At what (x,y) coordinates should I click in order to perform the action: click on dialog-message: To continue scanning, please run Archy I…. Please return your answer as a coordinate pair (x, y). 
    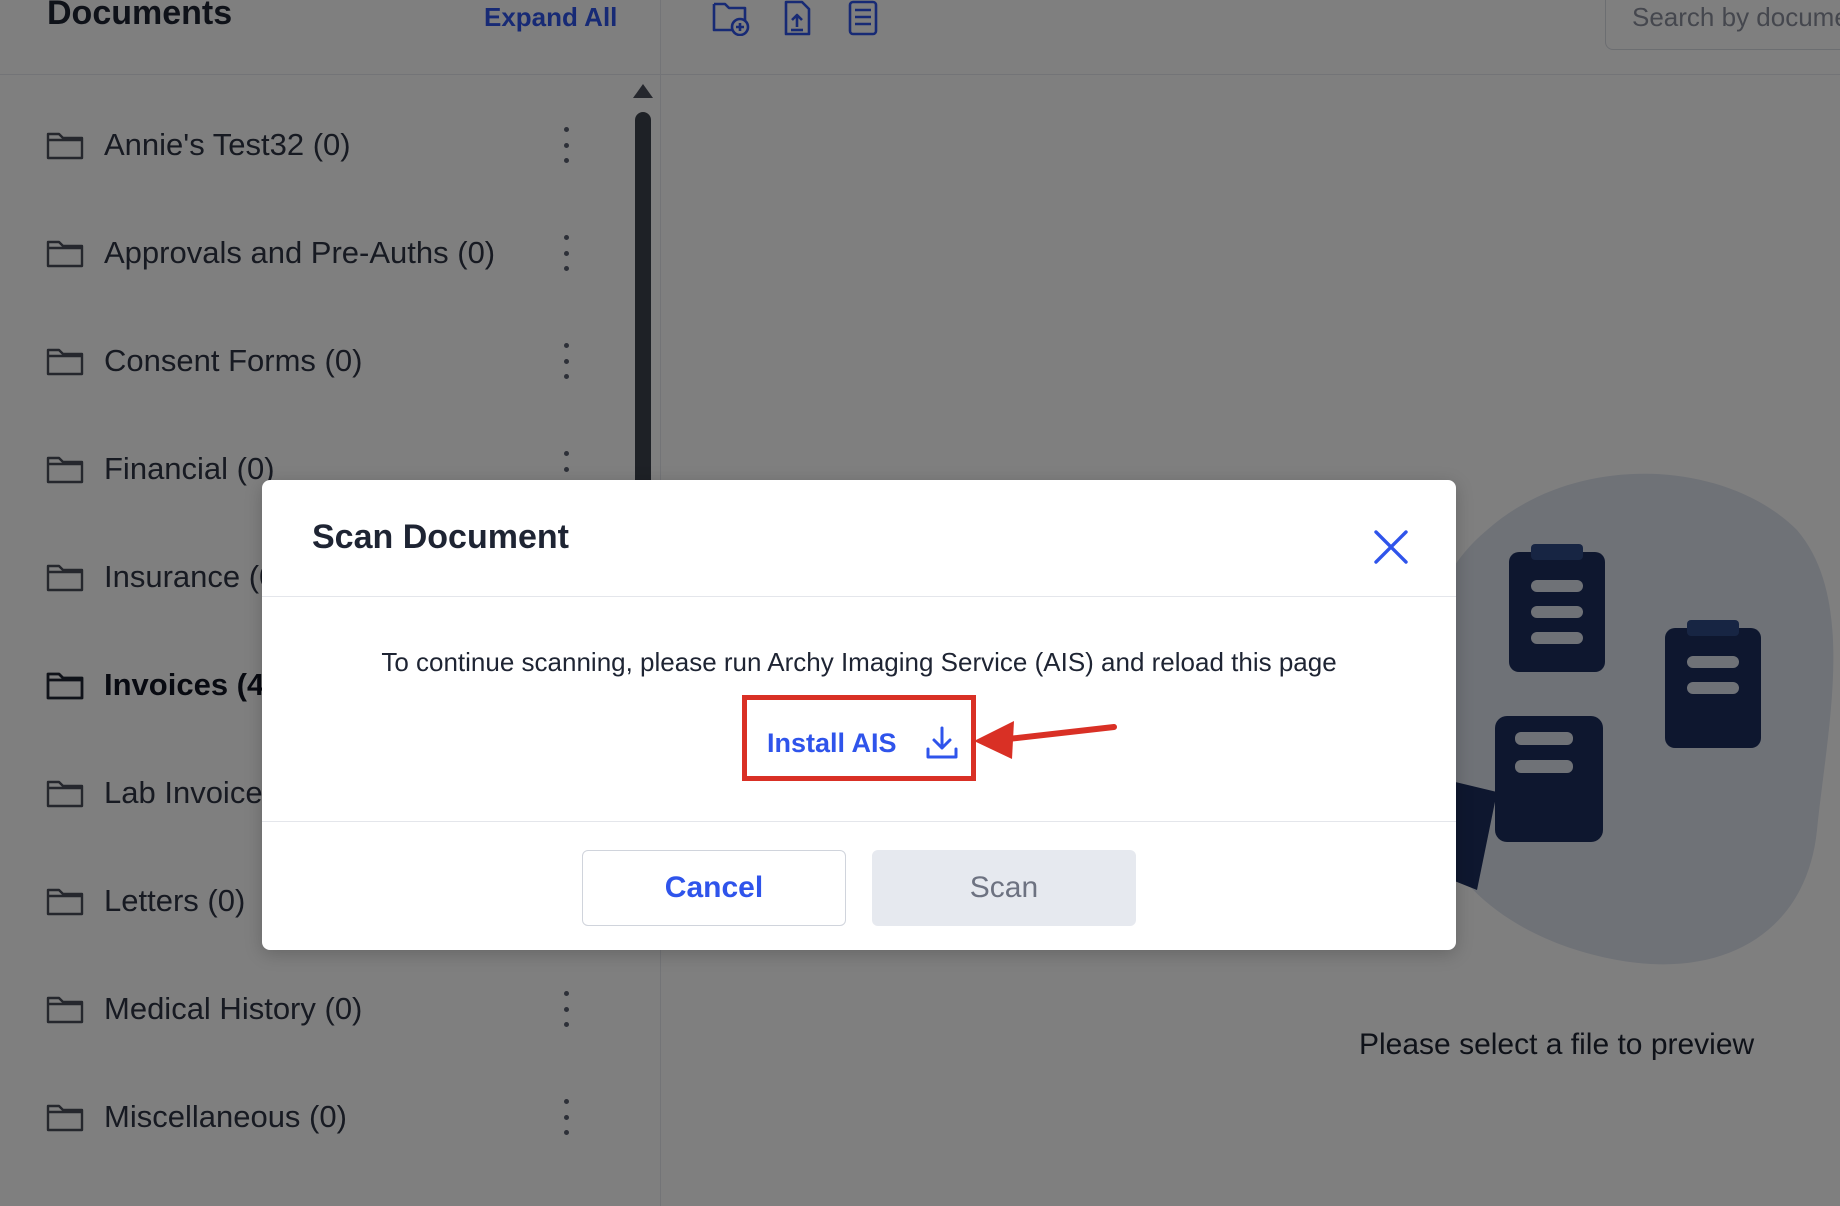
    Looking at the image, I should click on (859, 662).